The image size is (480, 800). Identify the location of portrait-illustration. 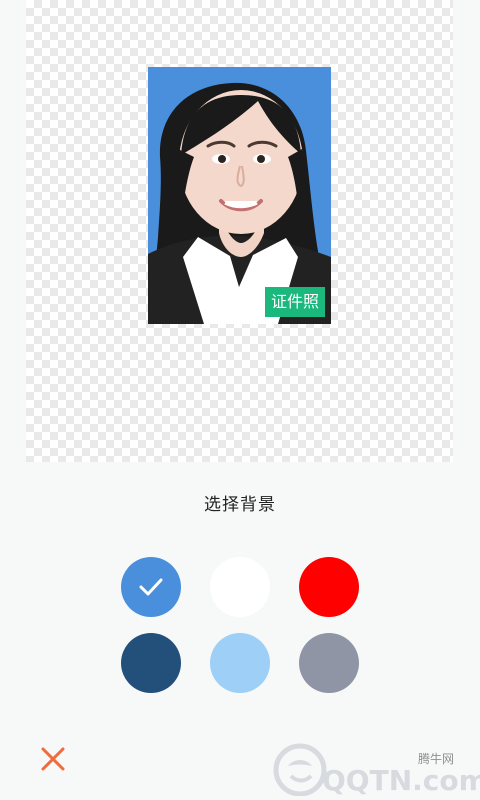
(239, 195).